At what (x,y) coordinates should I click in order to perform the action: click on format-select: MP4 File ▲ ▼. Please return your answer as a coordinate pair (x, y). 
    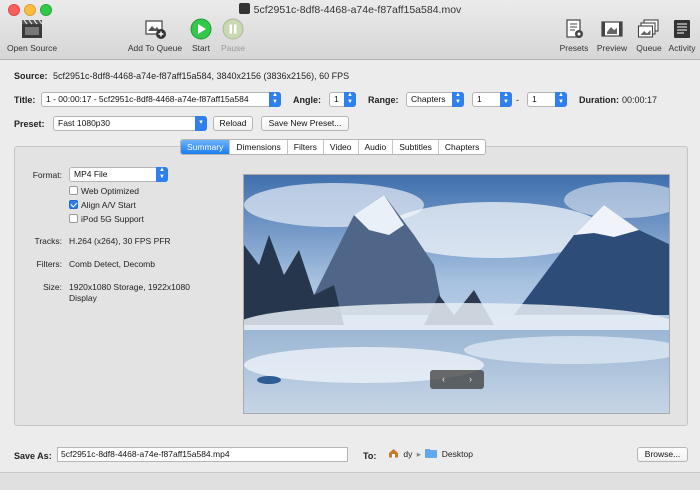
    Looking at the image, I should click on (118, 174).